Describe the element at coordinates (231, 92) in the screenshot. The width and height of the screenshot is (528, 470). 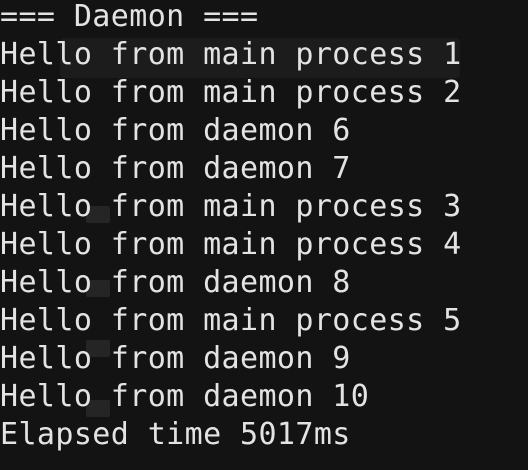
I see `terminal-line: Hello from main process 2` at that location.